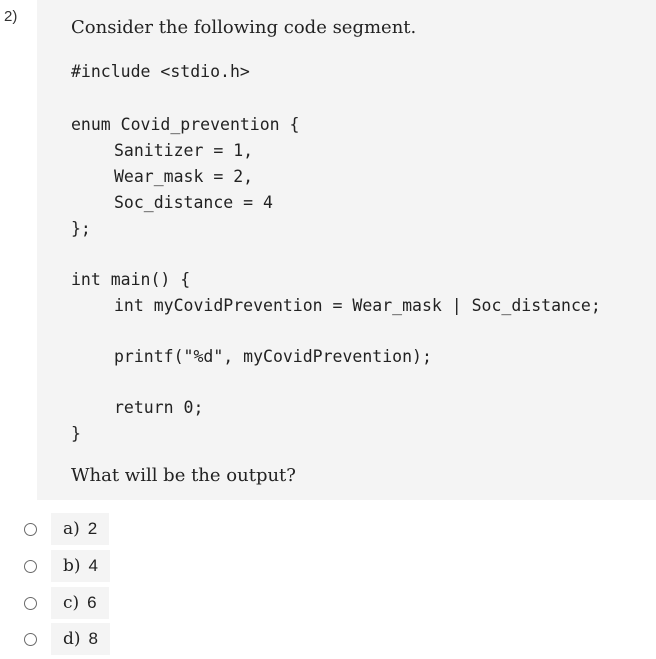 This screenshot has height=659, width=656. I want to click on question-intro: Consider the following code segment., so click(244, 27).